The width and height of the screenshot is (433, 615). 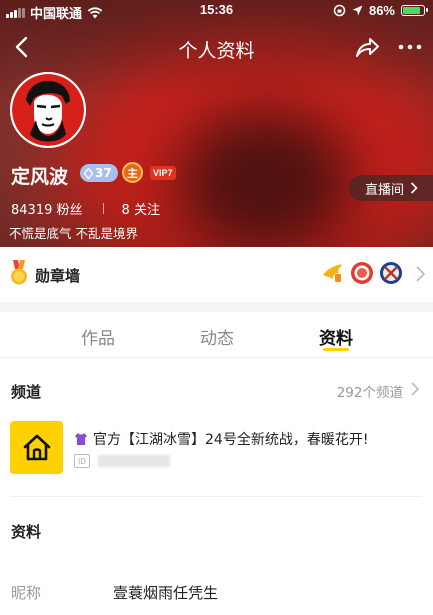 What do you see at coordinates (410, 47) in the screenshot?
I see `more-options-icon` at bounding box center [410, 47].